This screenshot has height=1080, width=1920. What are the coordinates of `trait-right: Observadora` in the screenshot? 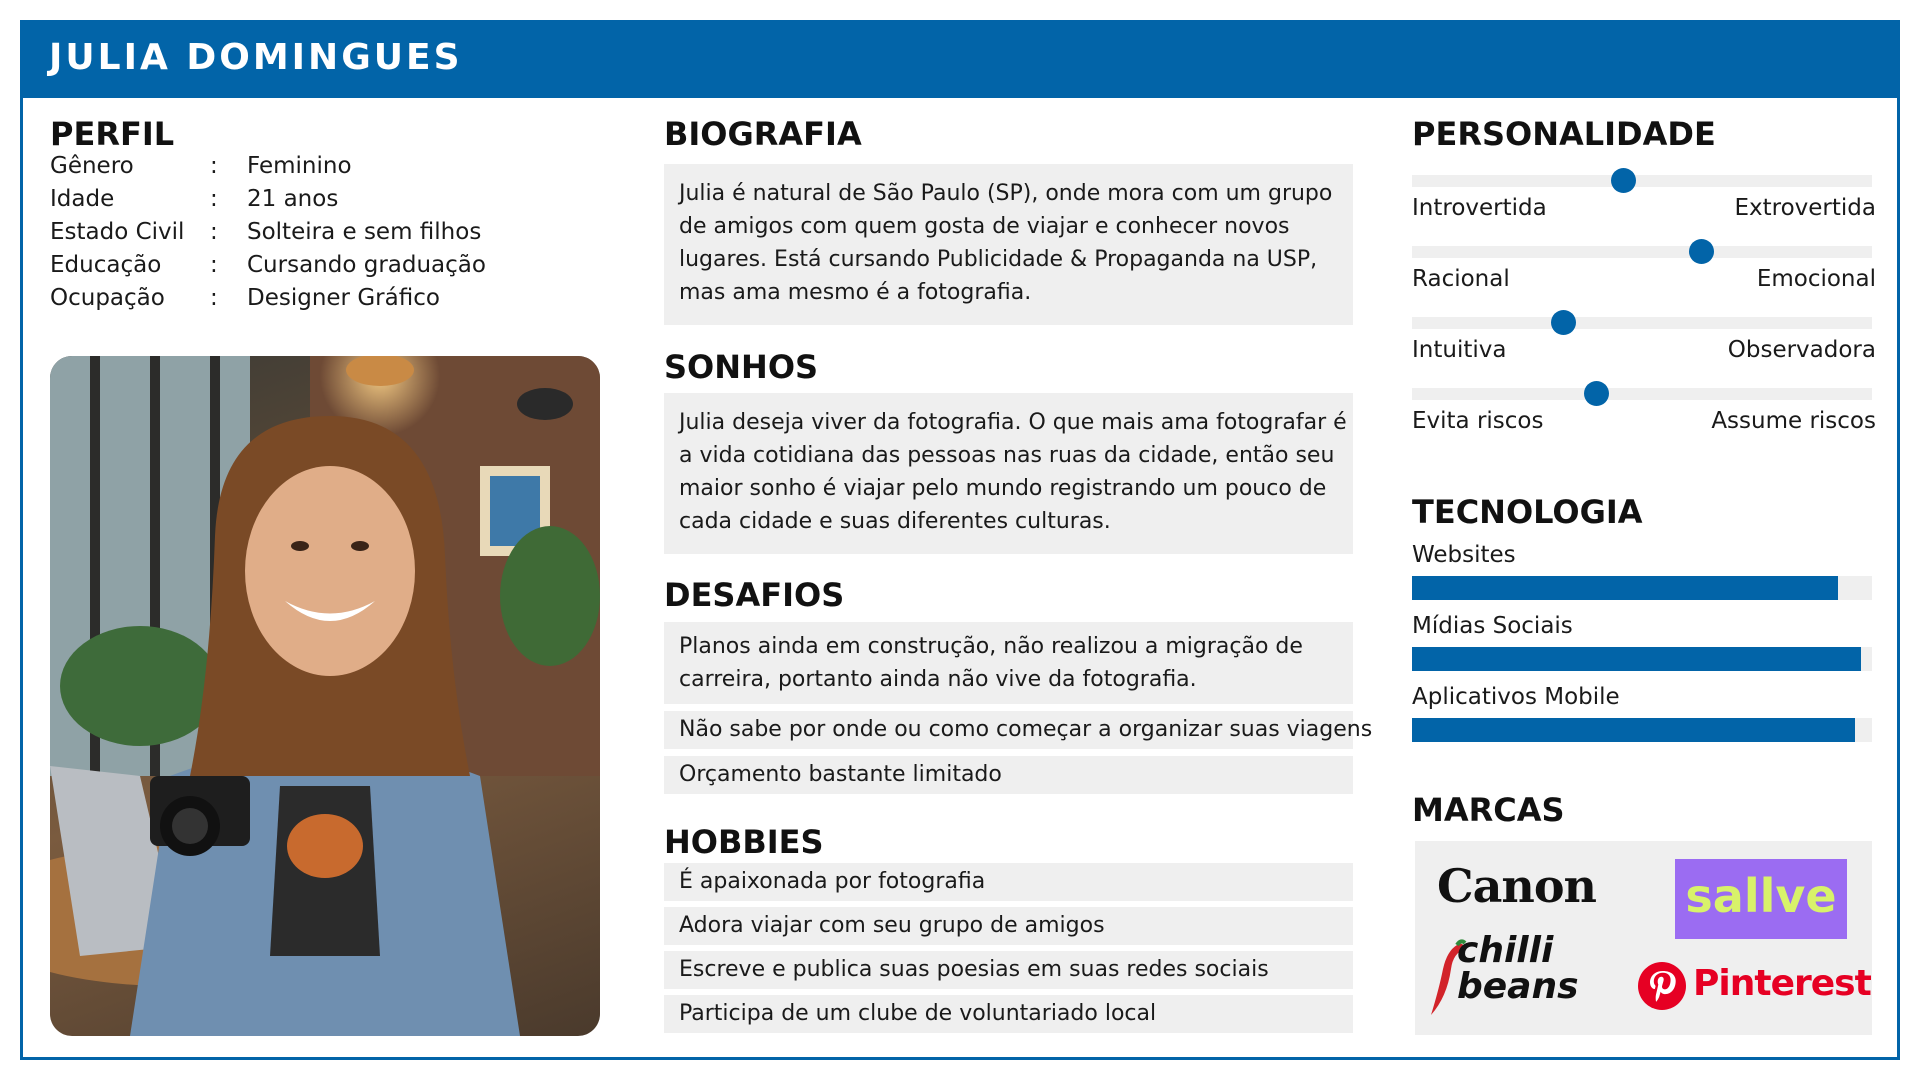 It's located at (1801, 350).